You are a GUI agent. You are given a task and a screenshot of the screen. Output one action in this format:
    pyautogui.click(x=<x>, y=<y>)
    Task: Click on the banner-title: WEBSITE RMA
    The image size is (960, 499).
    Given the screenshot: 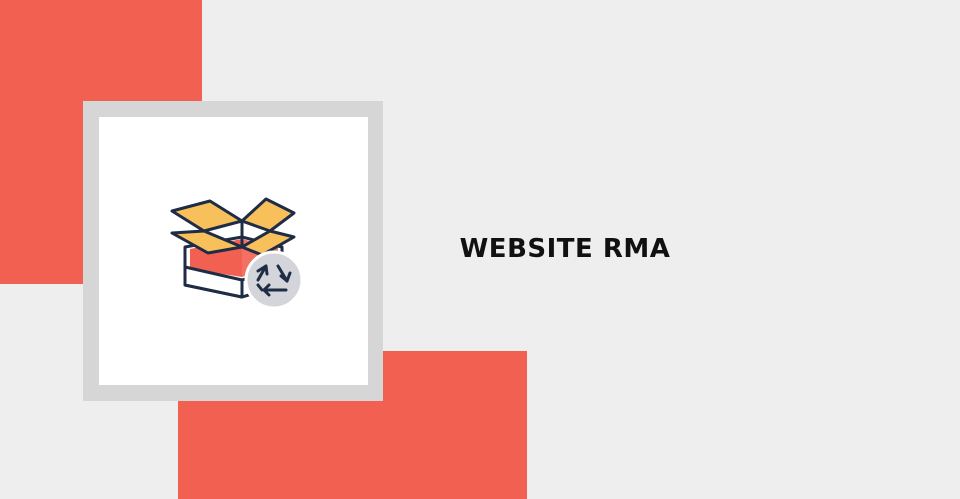 What is the action you would take?
    pyautogui.click(x=565, y=249)
    